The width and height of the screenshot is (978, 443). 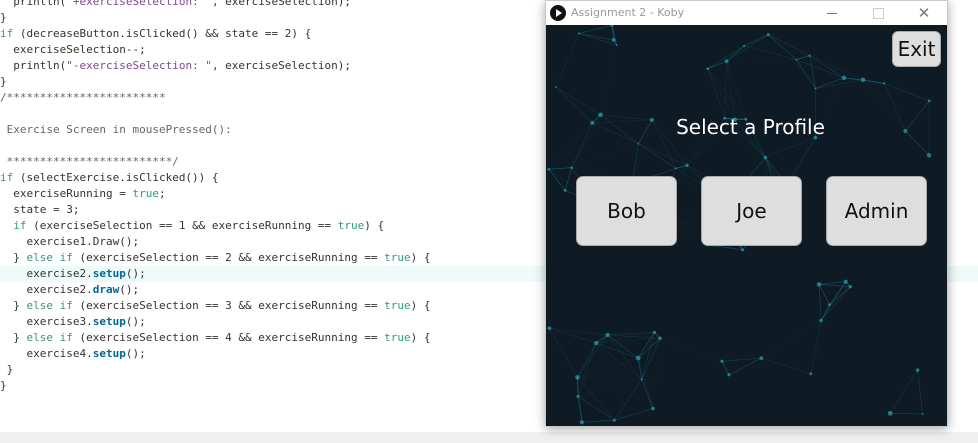 What do you see at coordinates (70, 241) in the screenshot?
I see `code-token: exercise1.Draw();` at bounding box center [70, 241].